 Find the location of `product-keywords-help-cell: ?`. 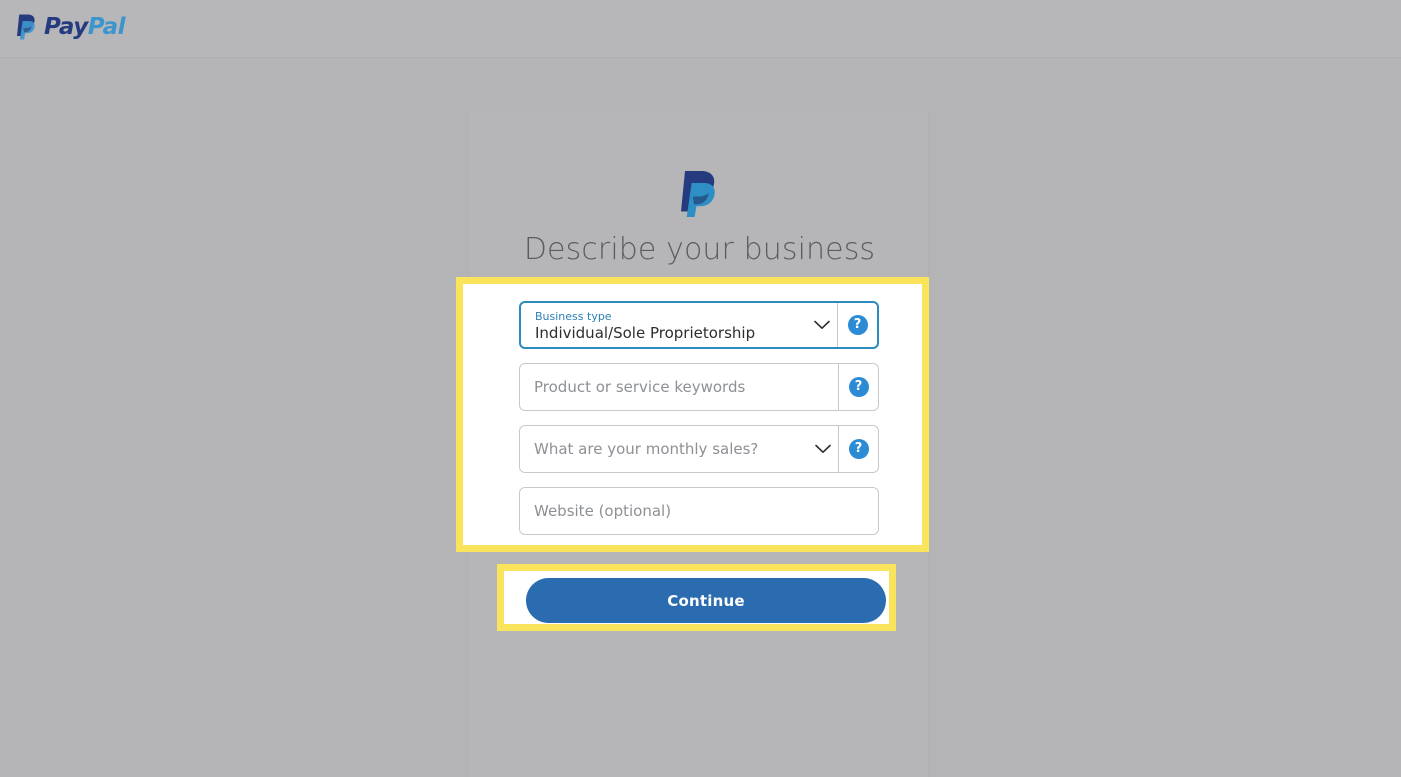

product-keywords-help-cell: ? is located at coordinates (858, 387).